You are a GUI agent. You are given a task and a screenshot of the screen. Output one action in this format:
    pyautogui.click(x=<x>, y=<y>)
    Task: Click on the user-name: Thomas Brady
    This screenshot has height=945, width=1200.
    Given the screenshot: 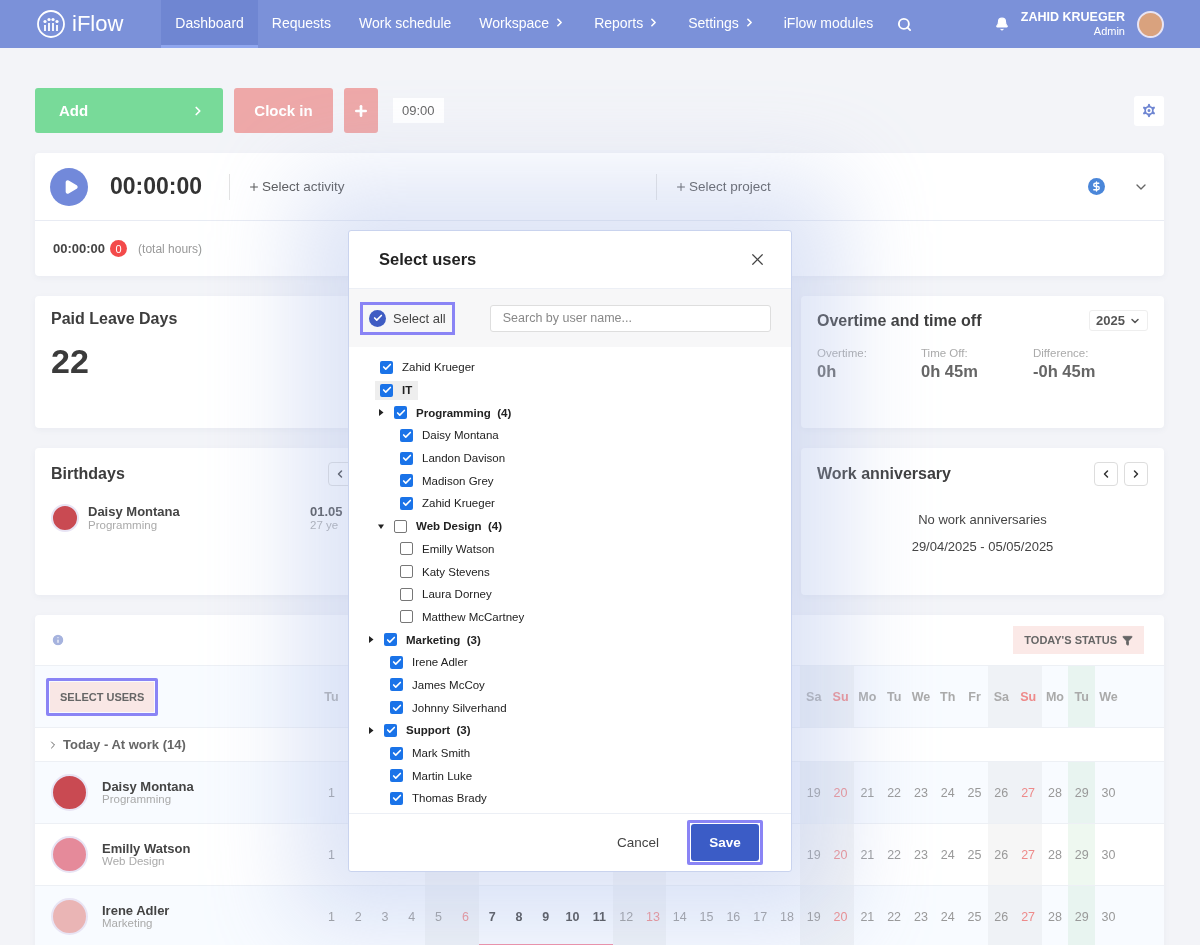 What is the action you would take?
    pyautogui.click(x=449, y=798)
    